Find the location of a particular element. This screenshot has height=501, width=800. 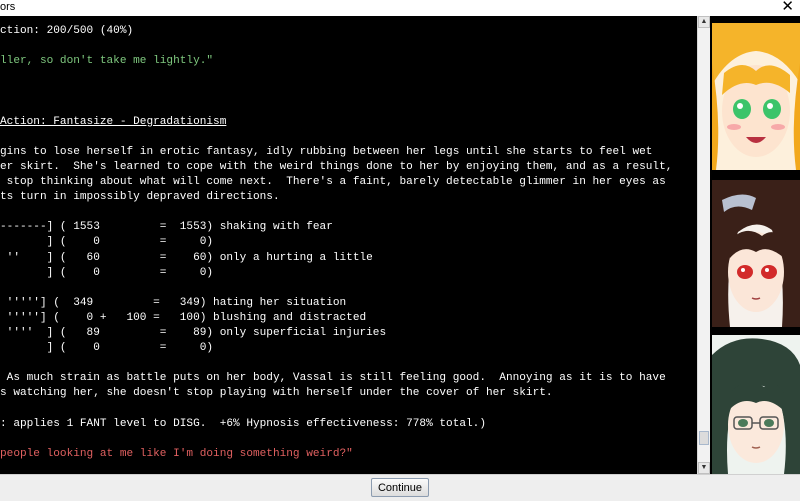

title-bar: ors ✕ is located at coordinates (400, 8).